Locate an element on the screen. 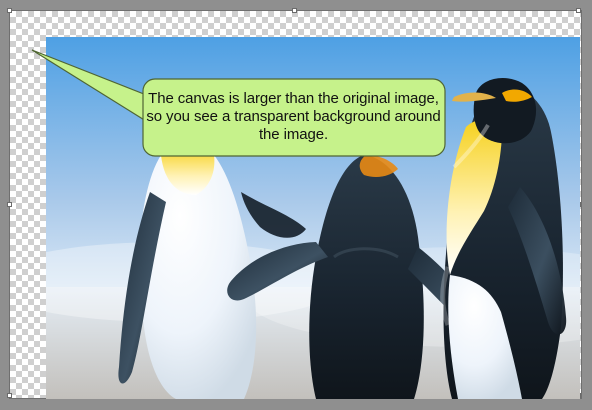 This screenshot has width=592, height=410. resize-handle-top-left is located at coordinates (9, 10).